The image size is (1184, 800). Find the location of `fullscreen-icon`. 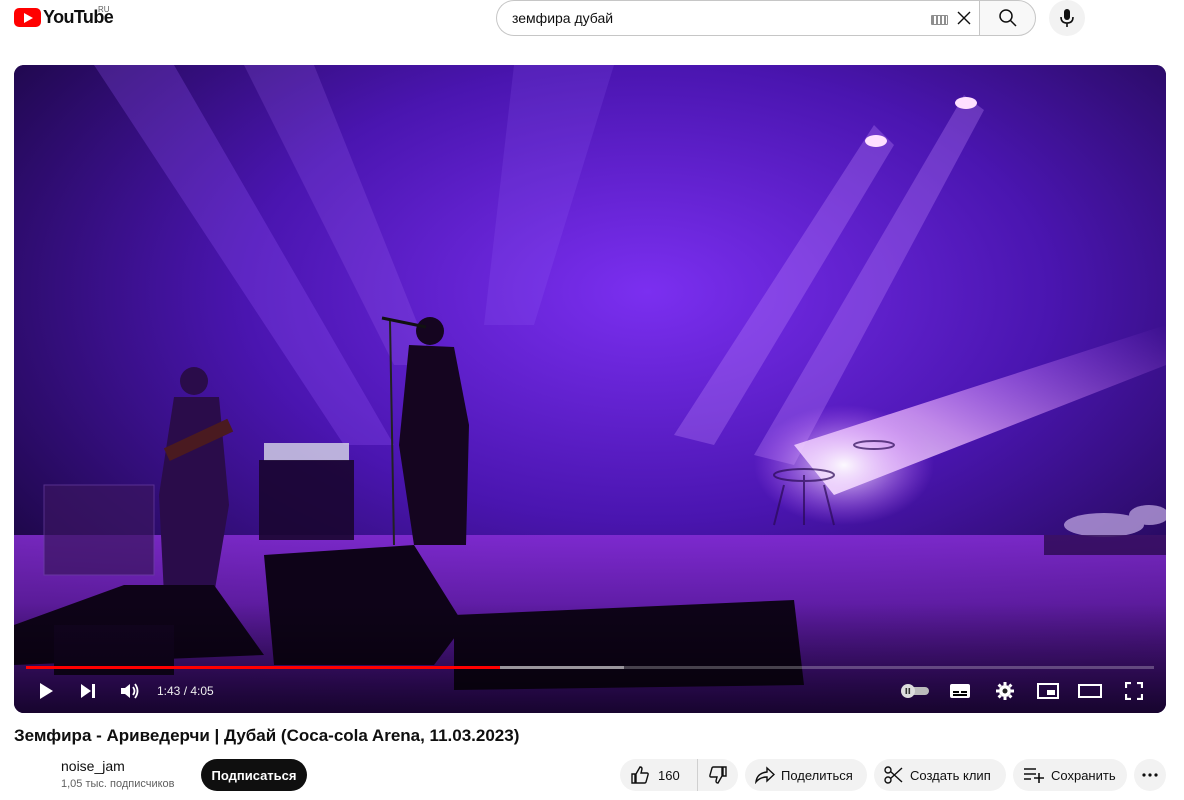

fullscreen-icon is located at coordinates (1134, 691).